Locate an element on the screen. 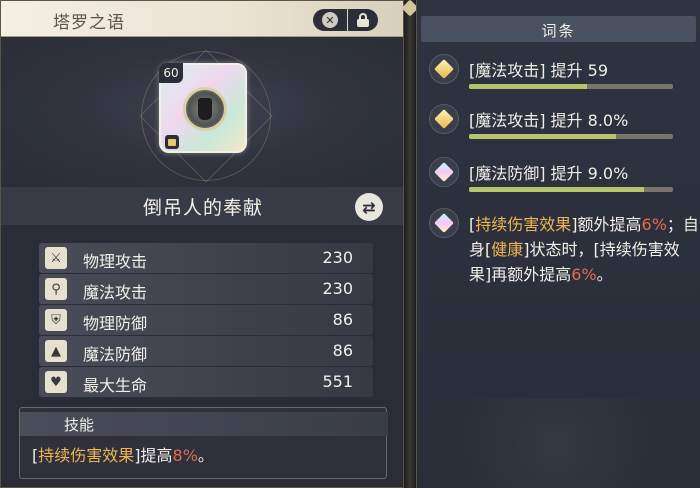 The width and height of the screenshot is (700, 488). card-lock-icon is located at coordinates (172, 142).